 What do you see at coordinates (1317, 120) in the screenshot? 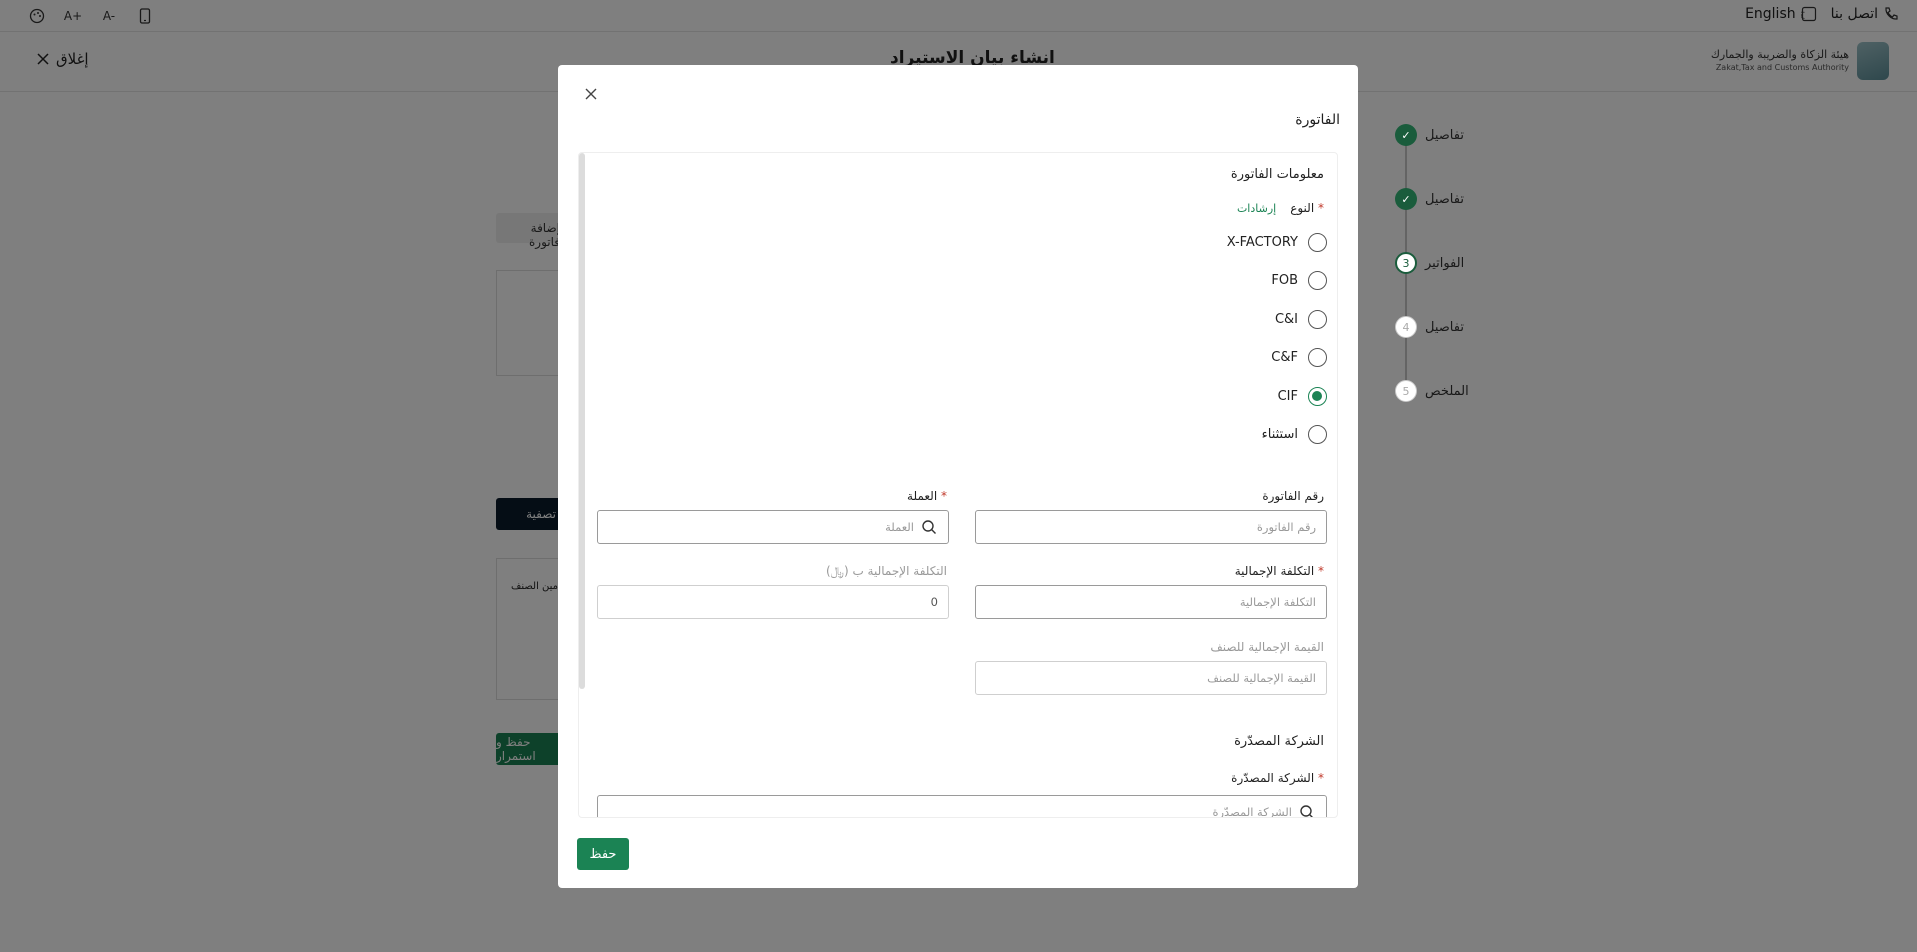
I see `modal-title: الفاتورة` at bounding box center [1317, 120].